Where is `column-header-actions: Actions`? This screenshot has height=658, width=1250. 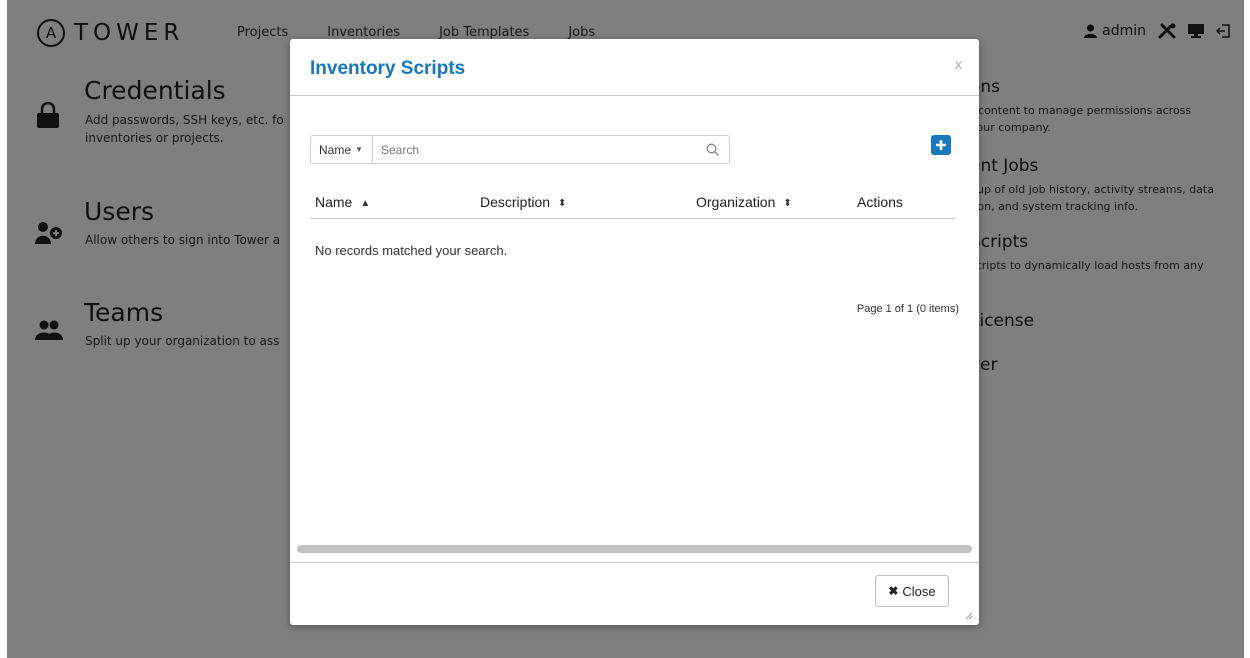 column-header-actions: Actions is located at coordinates (880, 202).